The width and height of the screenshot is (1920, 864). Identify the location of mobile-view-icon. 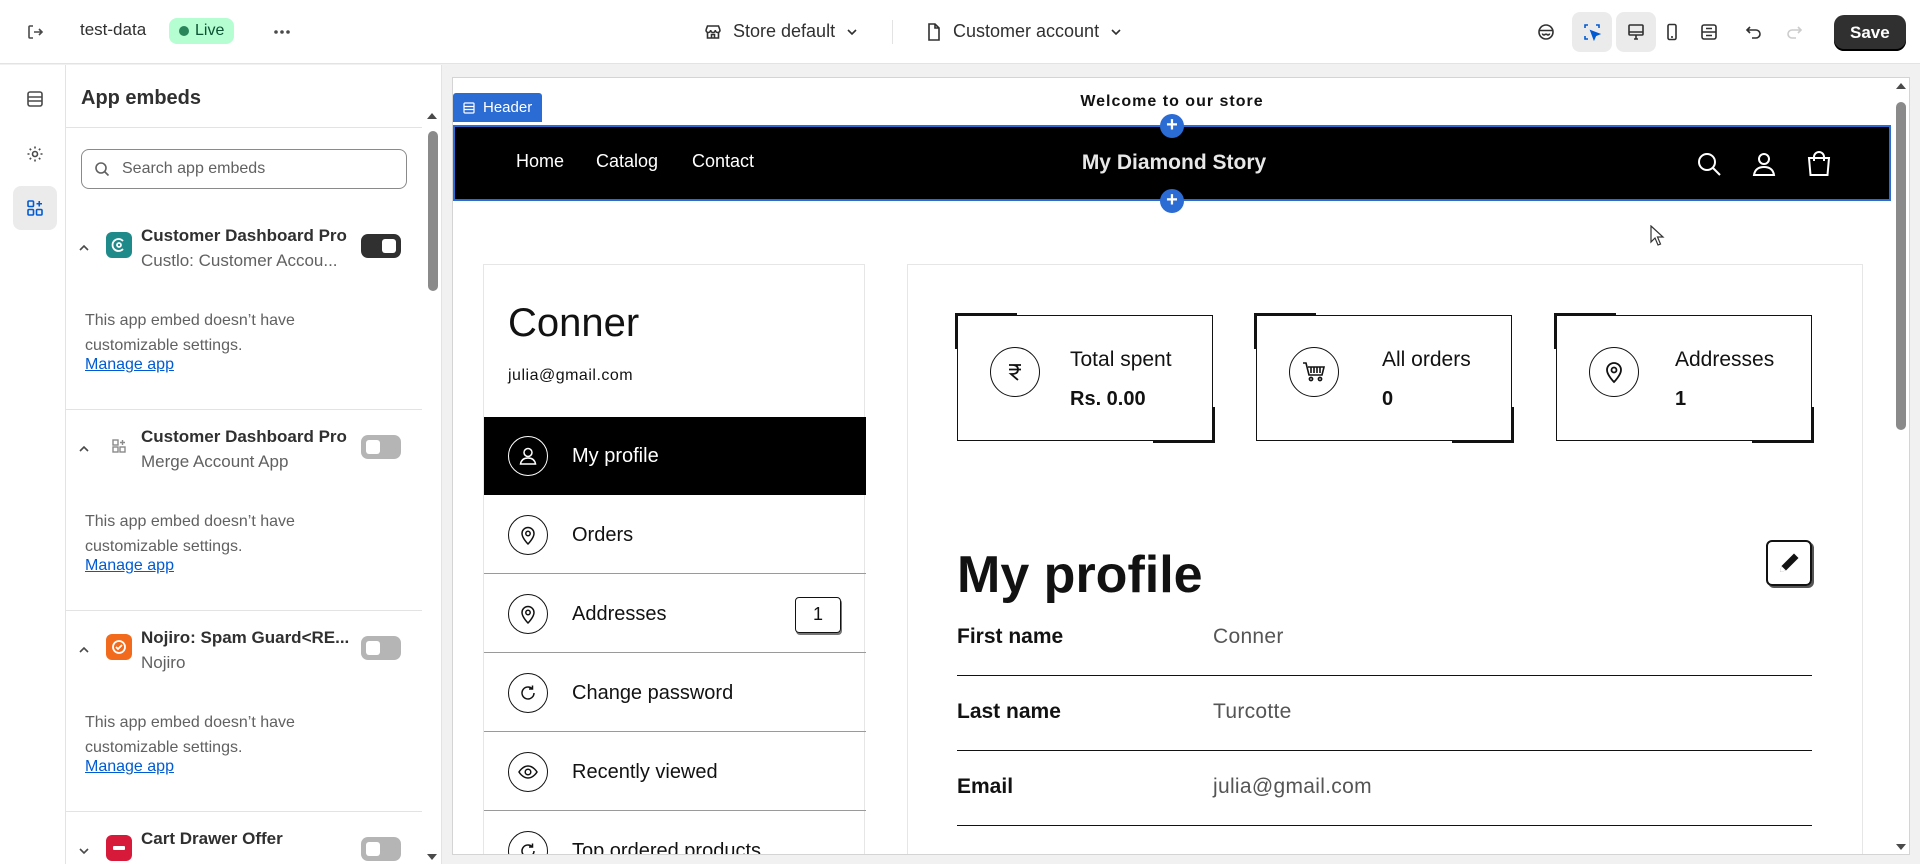
(1672, 32).